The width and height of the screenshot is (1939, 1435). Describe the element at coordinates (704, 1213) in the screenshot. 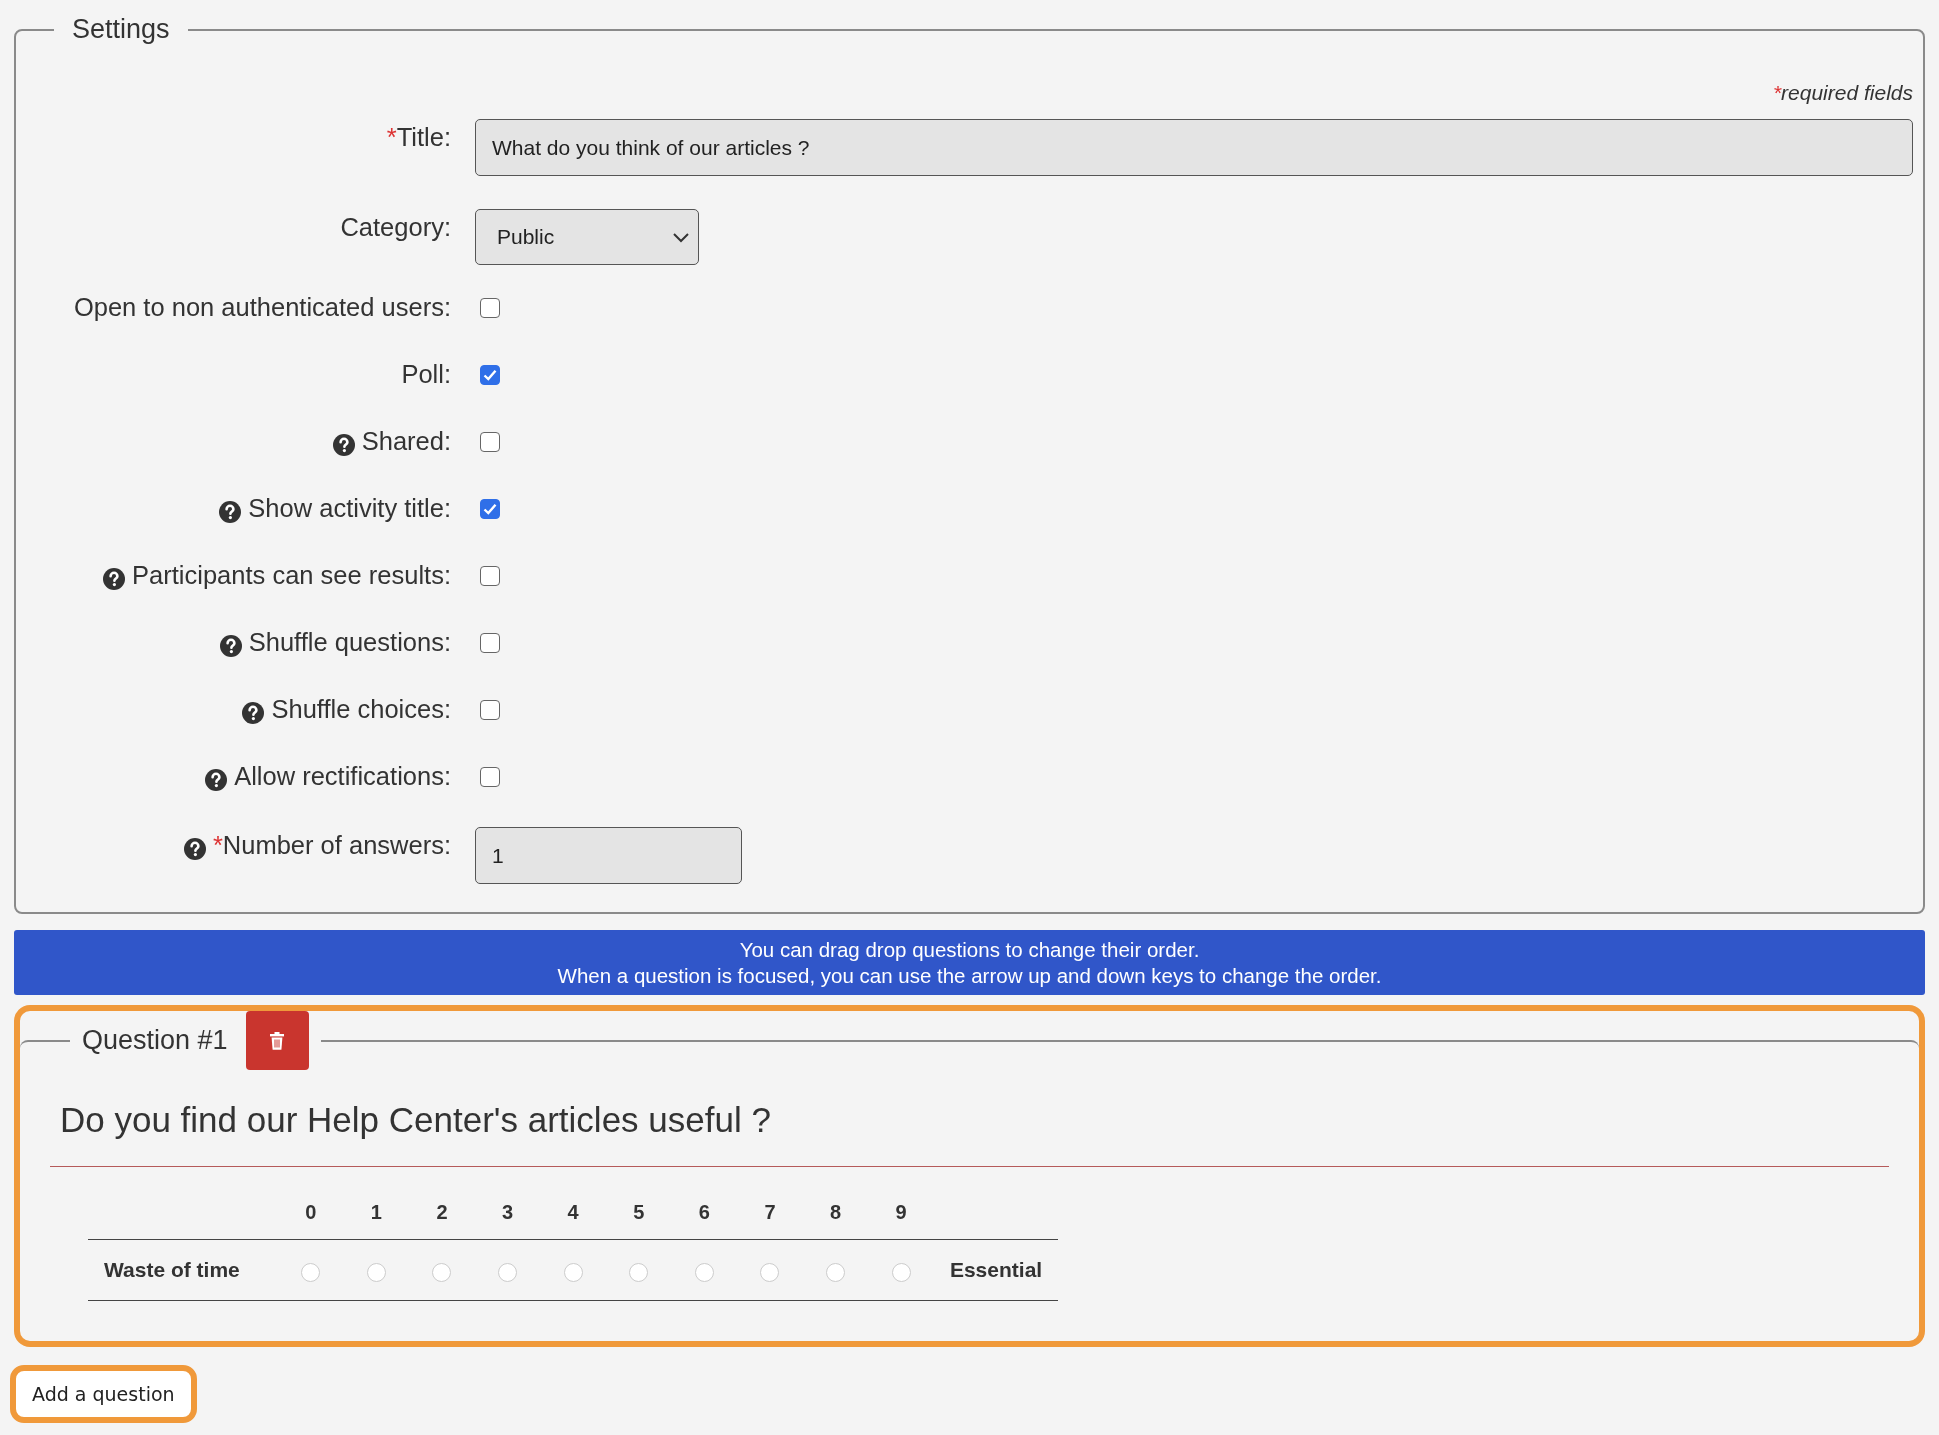

I see `scale-number: 6` at that location.